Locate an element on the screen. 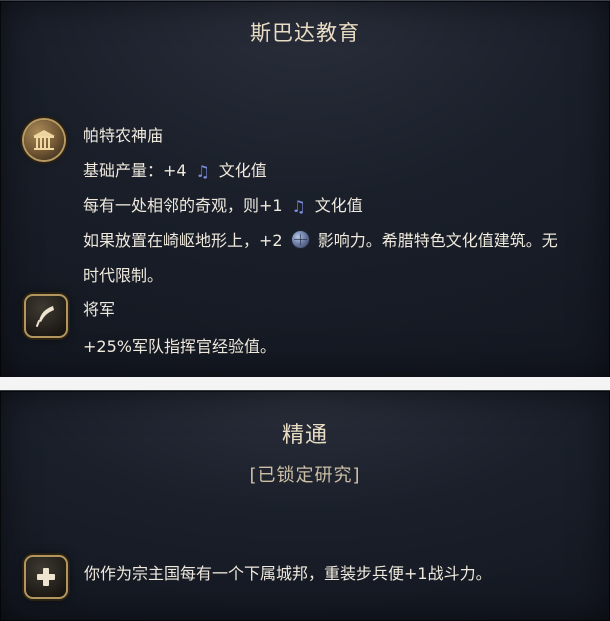  card-title: 精通 is located at coordinates (304, 435).